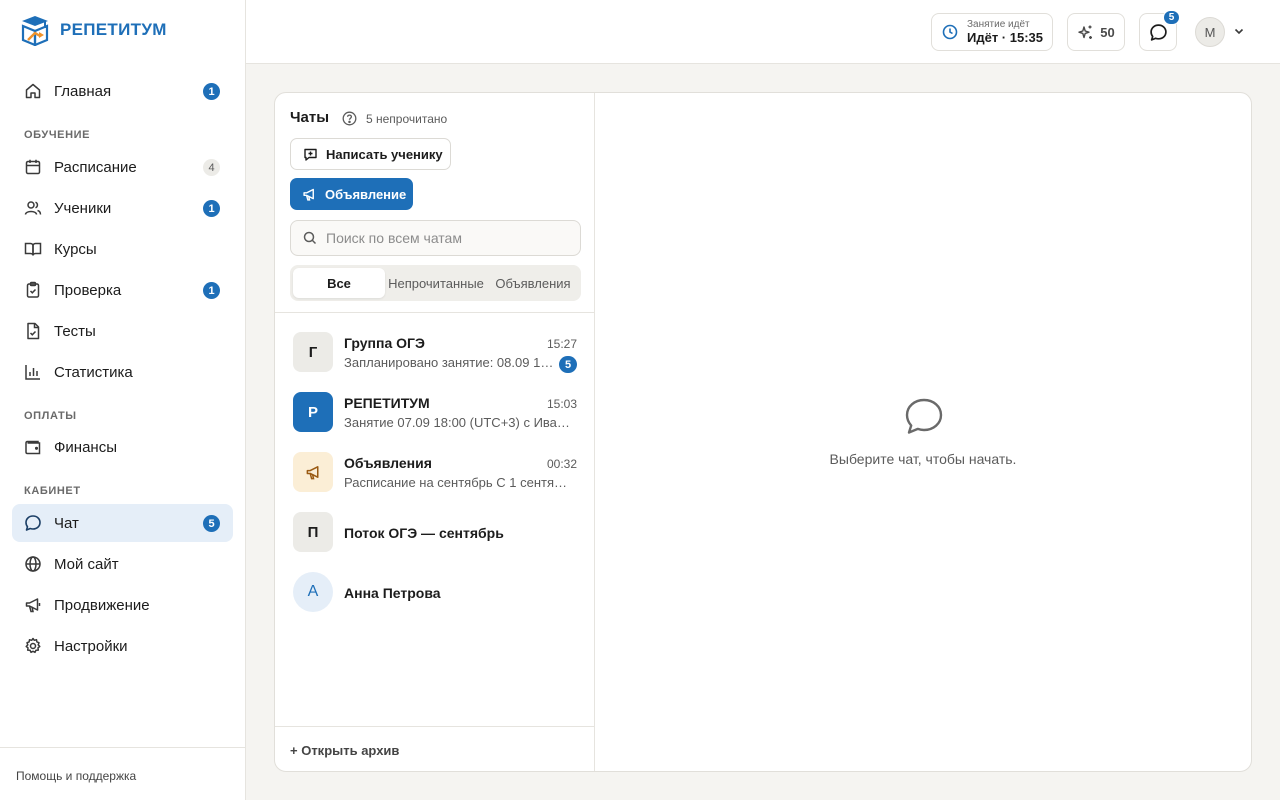 This screenshot has height=800, width=1280. I want to click on home-badge: 1, so click(211, 91).